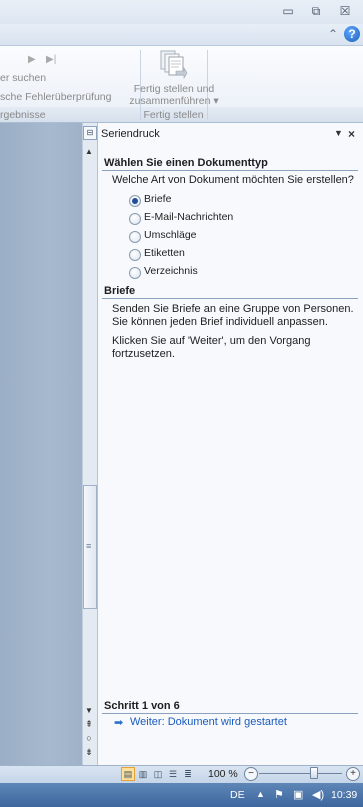 Image resolution: width=363 pixels, height=807 pixels. What do you see at coordinates (89, 711) in the screenshot?
I see `scroll-down-icon: ▼` at bounding box center [89, 711].